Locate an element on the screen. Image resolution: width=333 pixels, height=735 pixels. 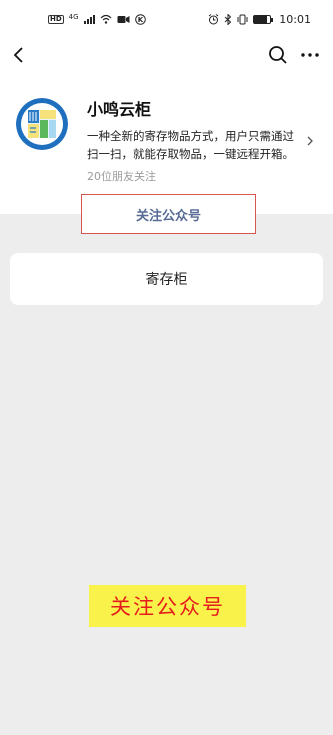
search-icon is located at coordinates (278, 55).